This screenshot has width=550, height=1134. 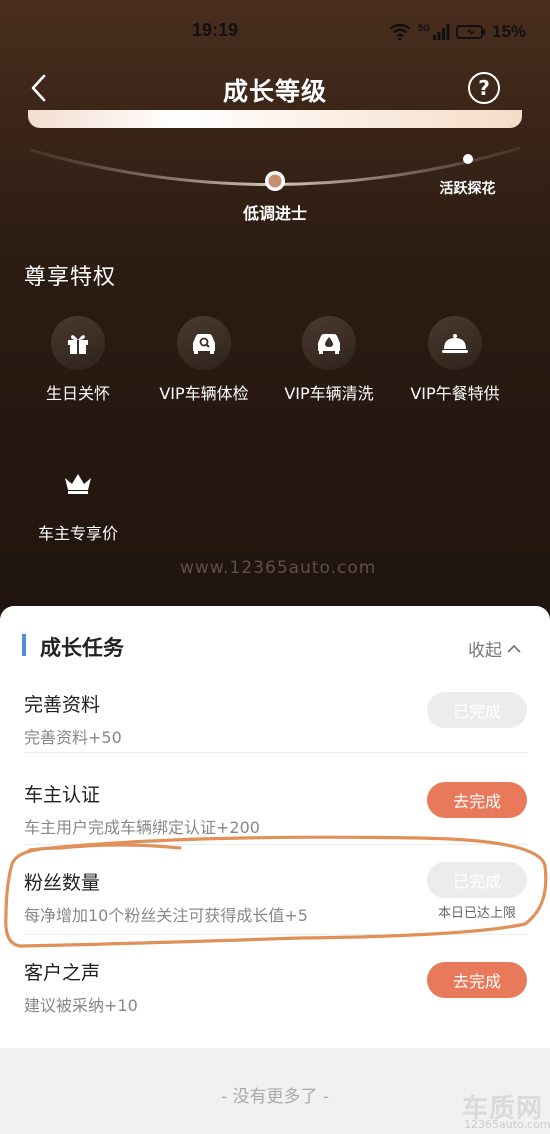 I want to click on tasks-title: 成长任务, so click(x=82, y=648).